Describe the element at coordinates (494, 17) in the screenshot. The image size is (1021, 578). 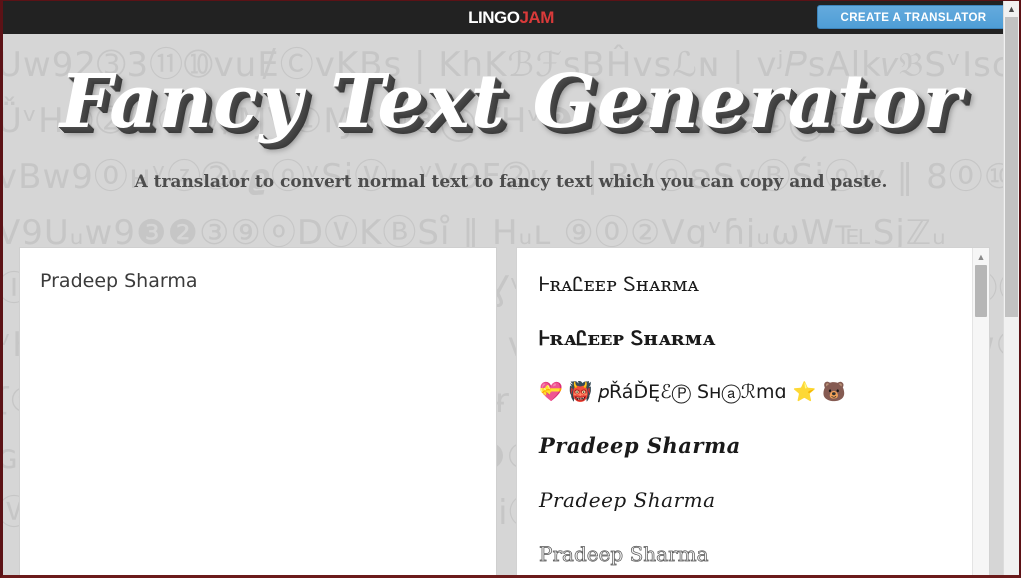
I see `logo-text-lingo: LINGO` at that location.